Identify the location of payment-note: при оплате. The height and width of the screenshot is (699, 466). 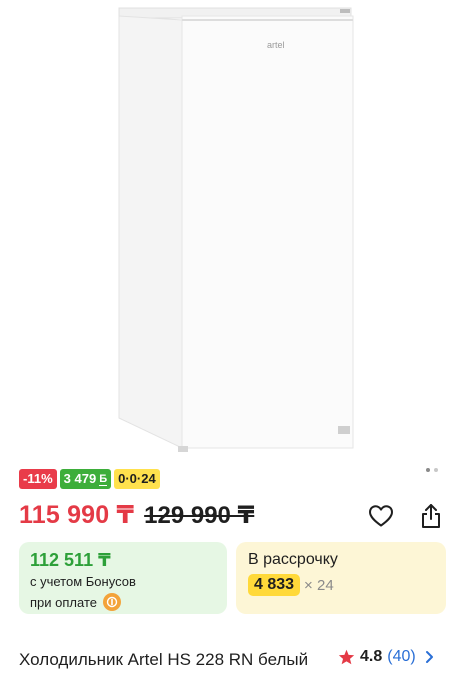
(75, 602).